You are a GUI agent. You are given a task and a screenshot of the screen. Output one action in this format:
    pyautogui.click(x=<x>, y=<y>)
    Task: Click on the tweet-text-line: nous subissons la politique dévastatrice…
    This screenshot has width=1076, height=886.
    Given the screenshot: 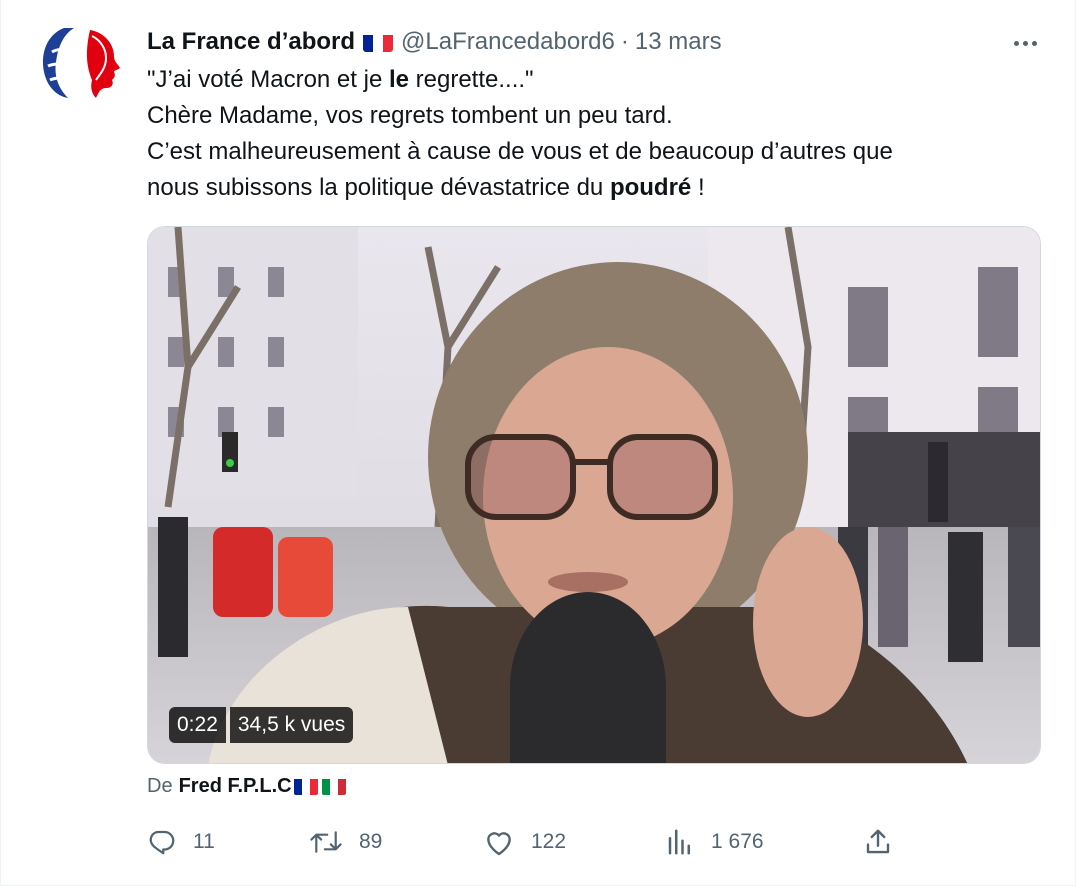 What is the action you would take?
    pyautogui.click(x=587, y=188)
    